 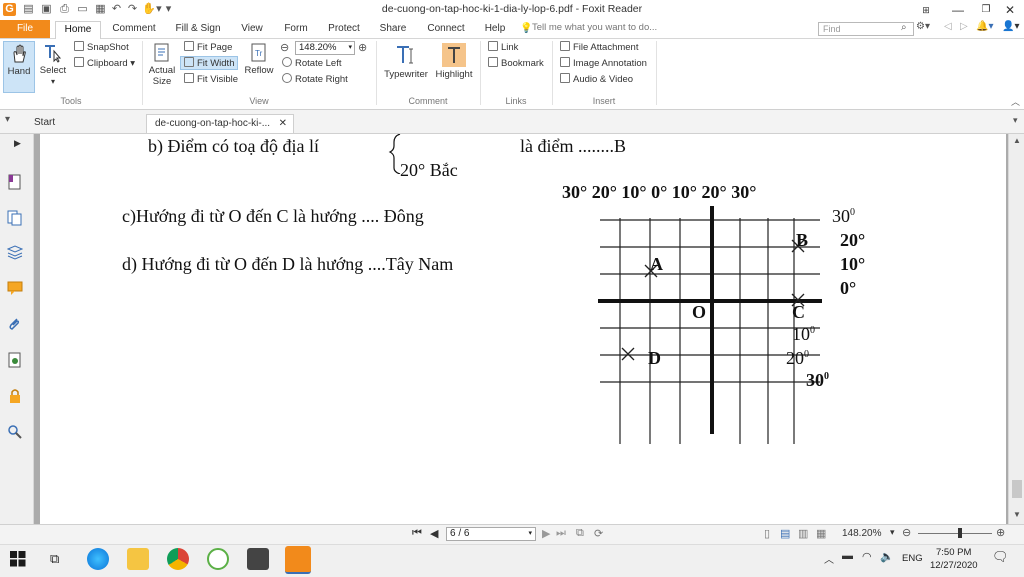 What do you see at coordinates (892, 532) in the screenshot?
I see `zoom-dropdown-icon: ▾` at bounding box center [892, 532].